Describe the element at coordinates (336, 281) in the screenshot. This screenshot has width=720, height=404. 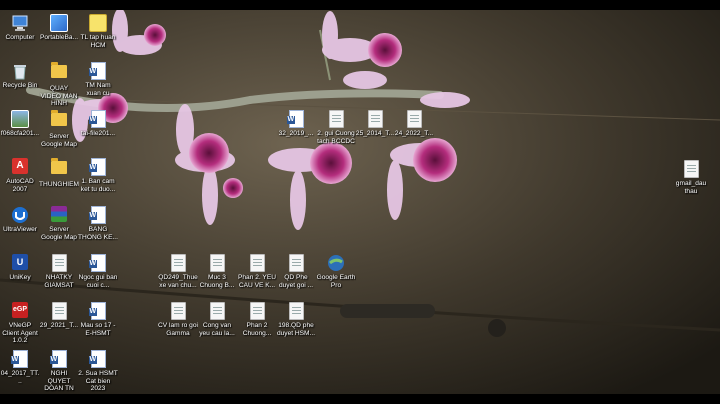
I see `desktop-icon-label: Google Earth Pro` at that location.